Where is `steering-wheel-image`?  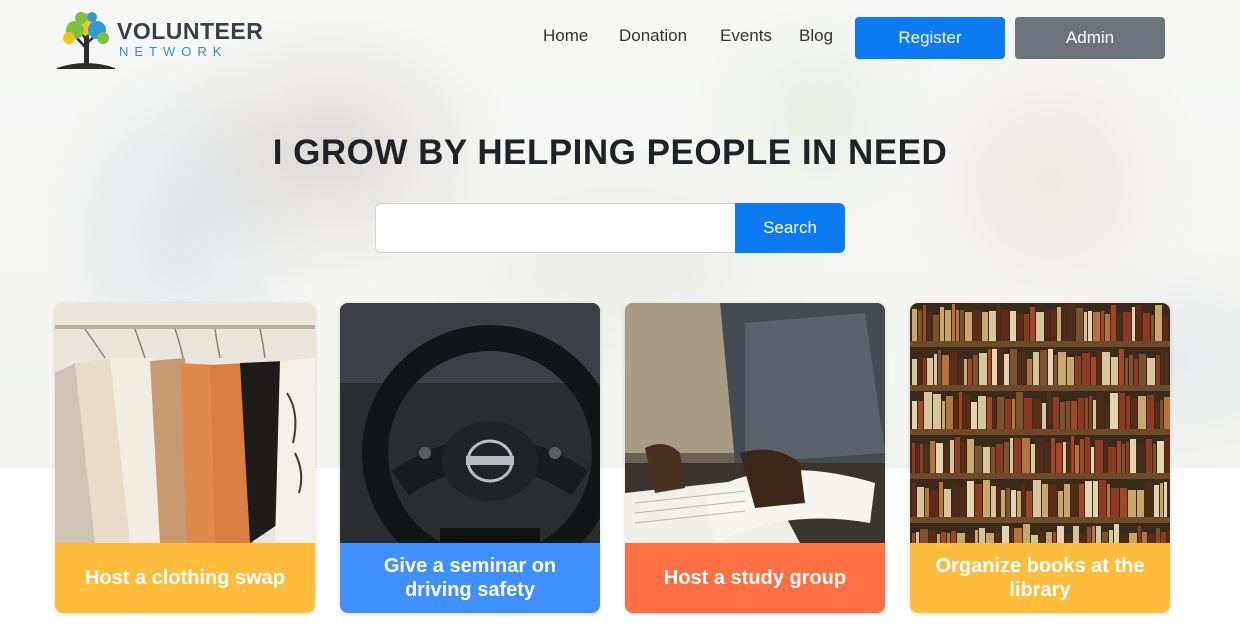 steering-wheel-image is located at coordinates (470, 423).